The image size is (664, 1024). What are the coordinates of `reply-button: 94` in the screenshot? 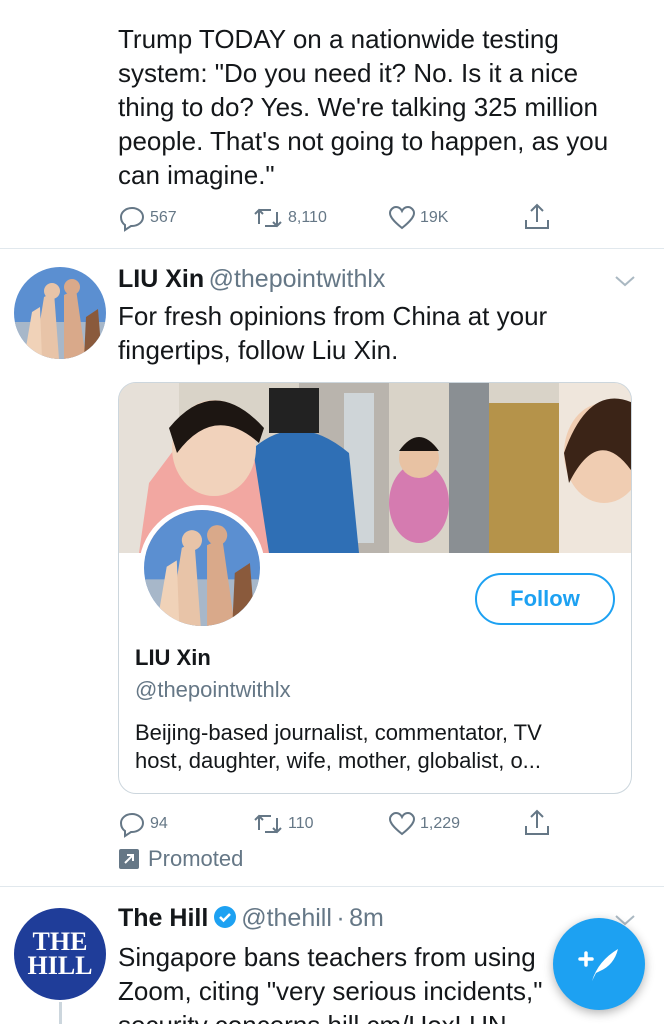 It's located at (143, 824).